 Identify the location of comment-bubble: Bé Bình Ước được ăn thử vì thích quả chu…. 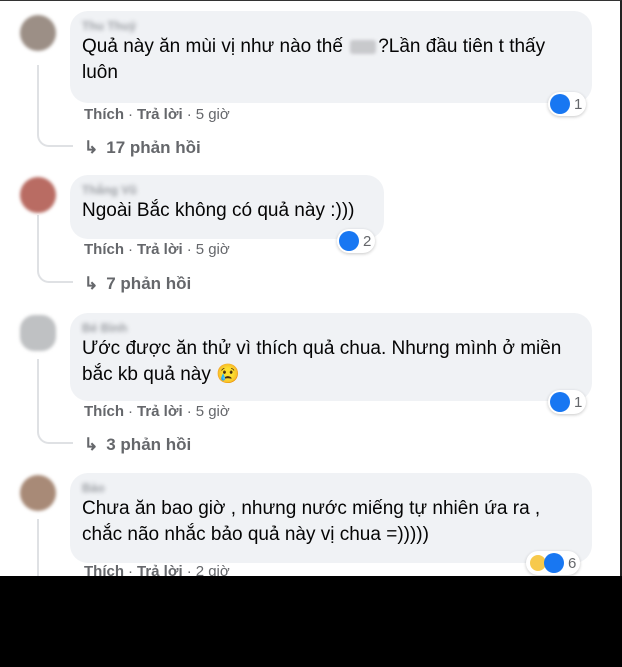
(331, 357).